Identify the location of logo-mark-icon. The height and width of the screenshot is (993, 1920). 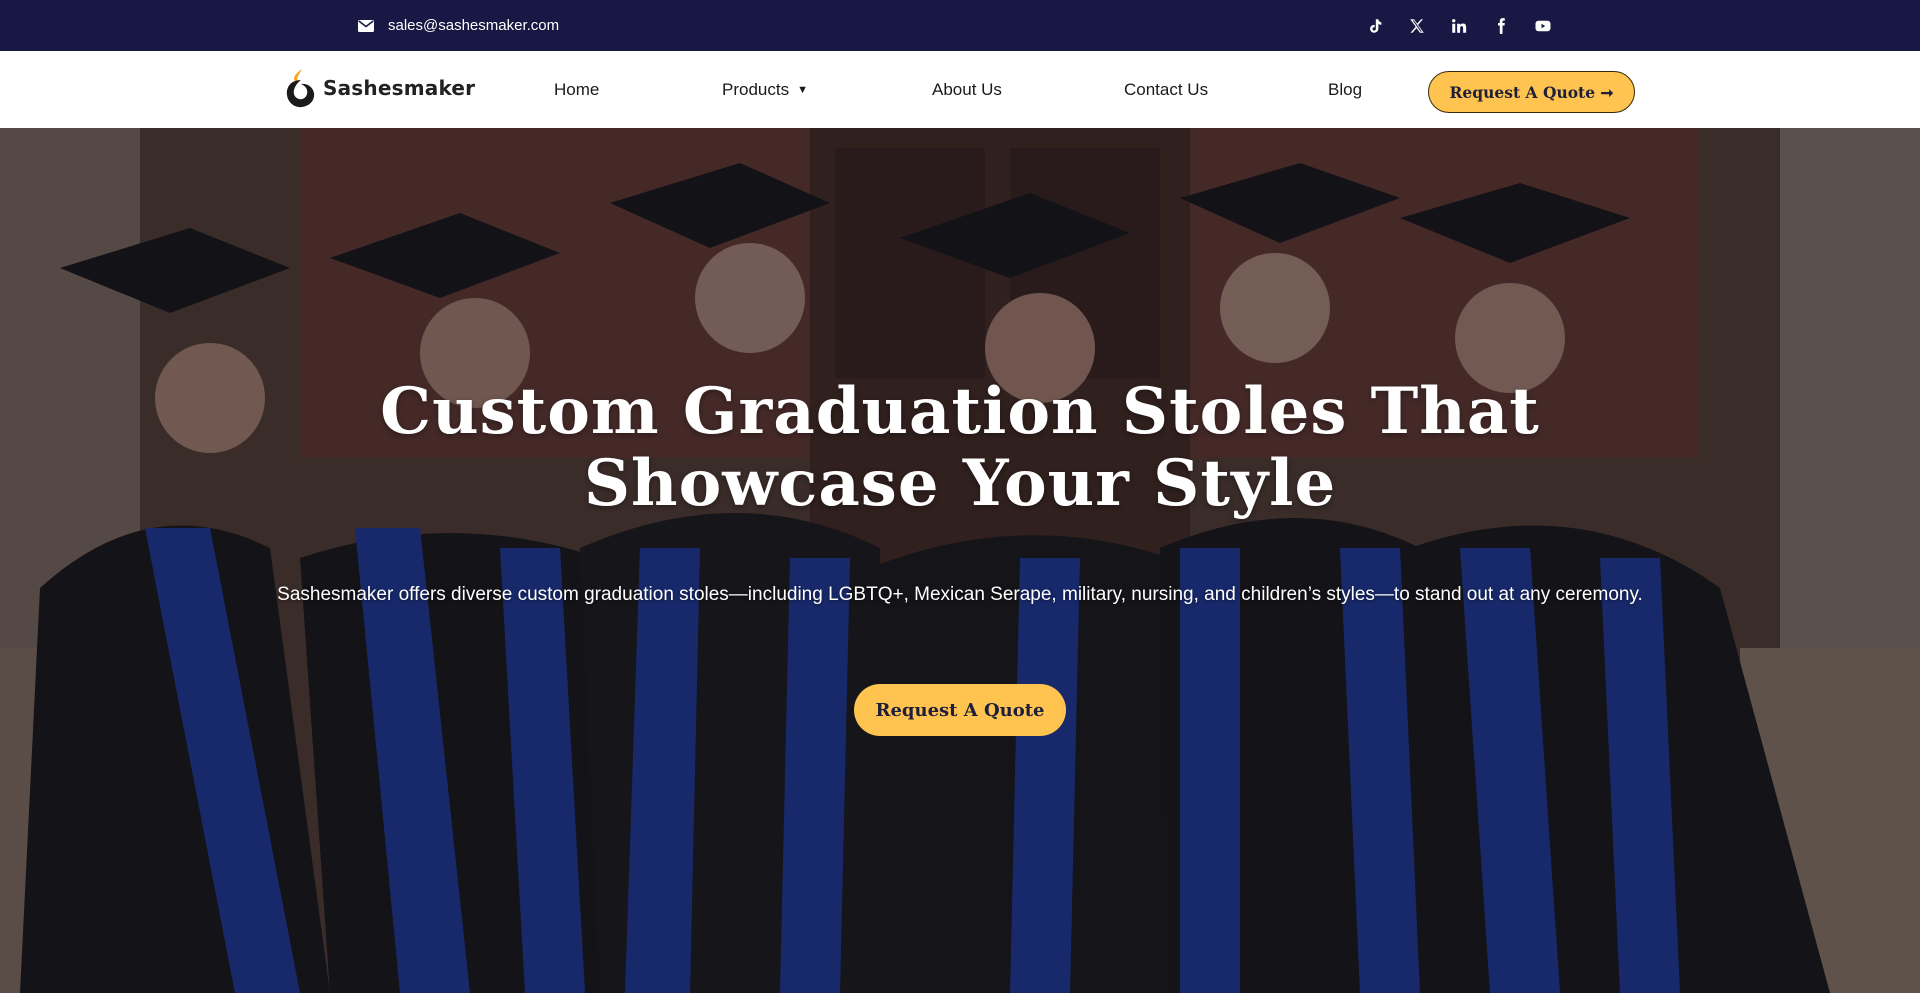
(300, 88).